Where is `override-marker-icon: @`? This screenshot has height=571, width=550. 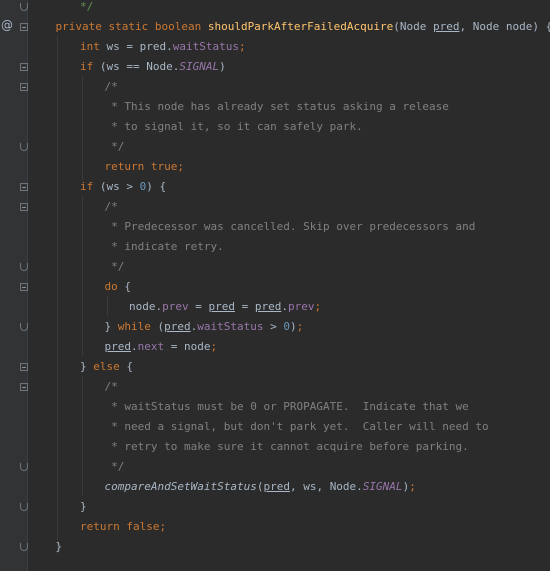
override-marker-icon: @ is located at coordinates (7, 25).